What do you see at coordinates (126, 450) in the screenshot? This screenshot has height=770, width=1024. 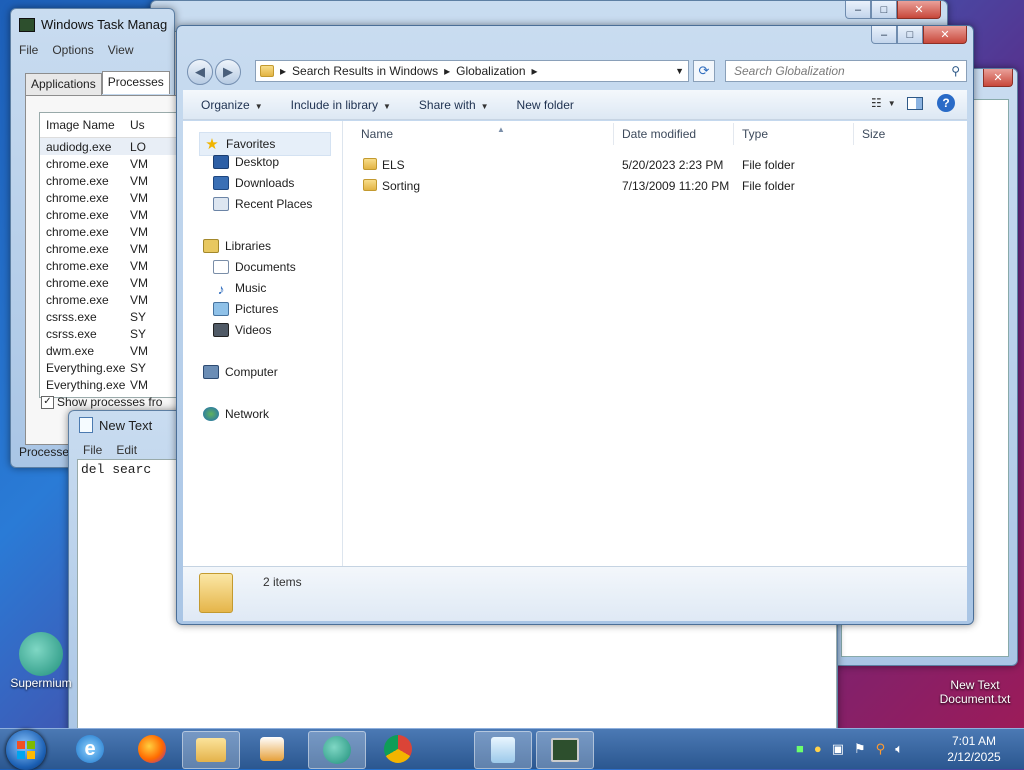 I see `notepad-menu-edit: Edit` at bounding box center [126, 450].